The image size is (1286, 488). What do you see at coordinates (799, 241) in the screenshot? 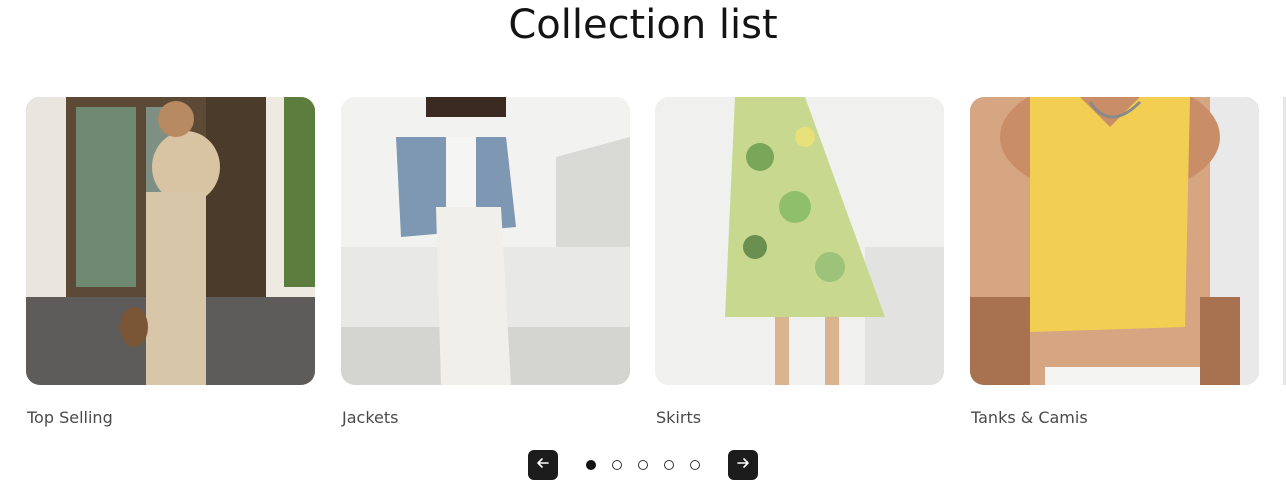
I see `collection-image-skirts` at bounding box center [799, 241].